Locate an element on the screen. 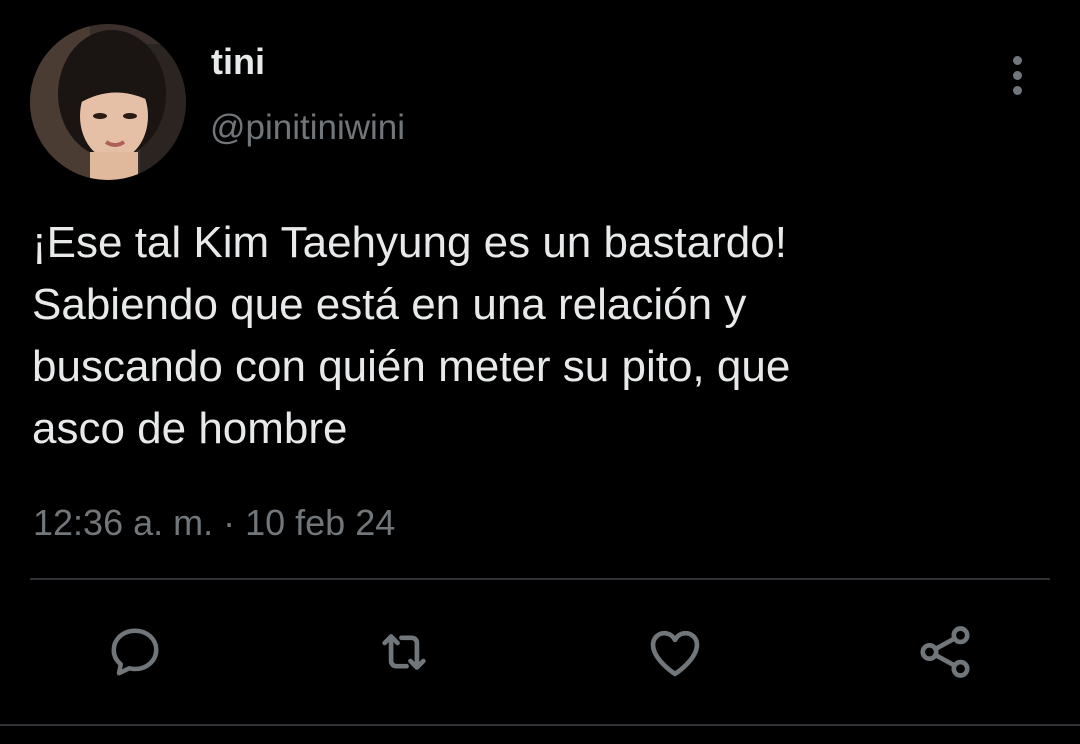  user-handle: @pinitiniwini is located at coordinates (307, 128).